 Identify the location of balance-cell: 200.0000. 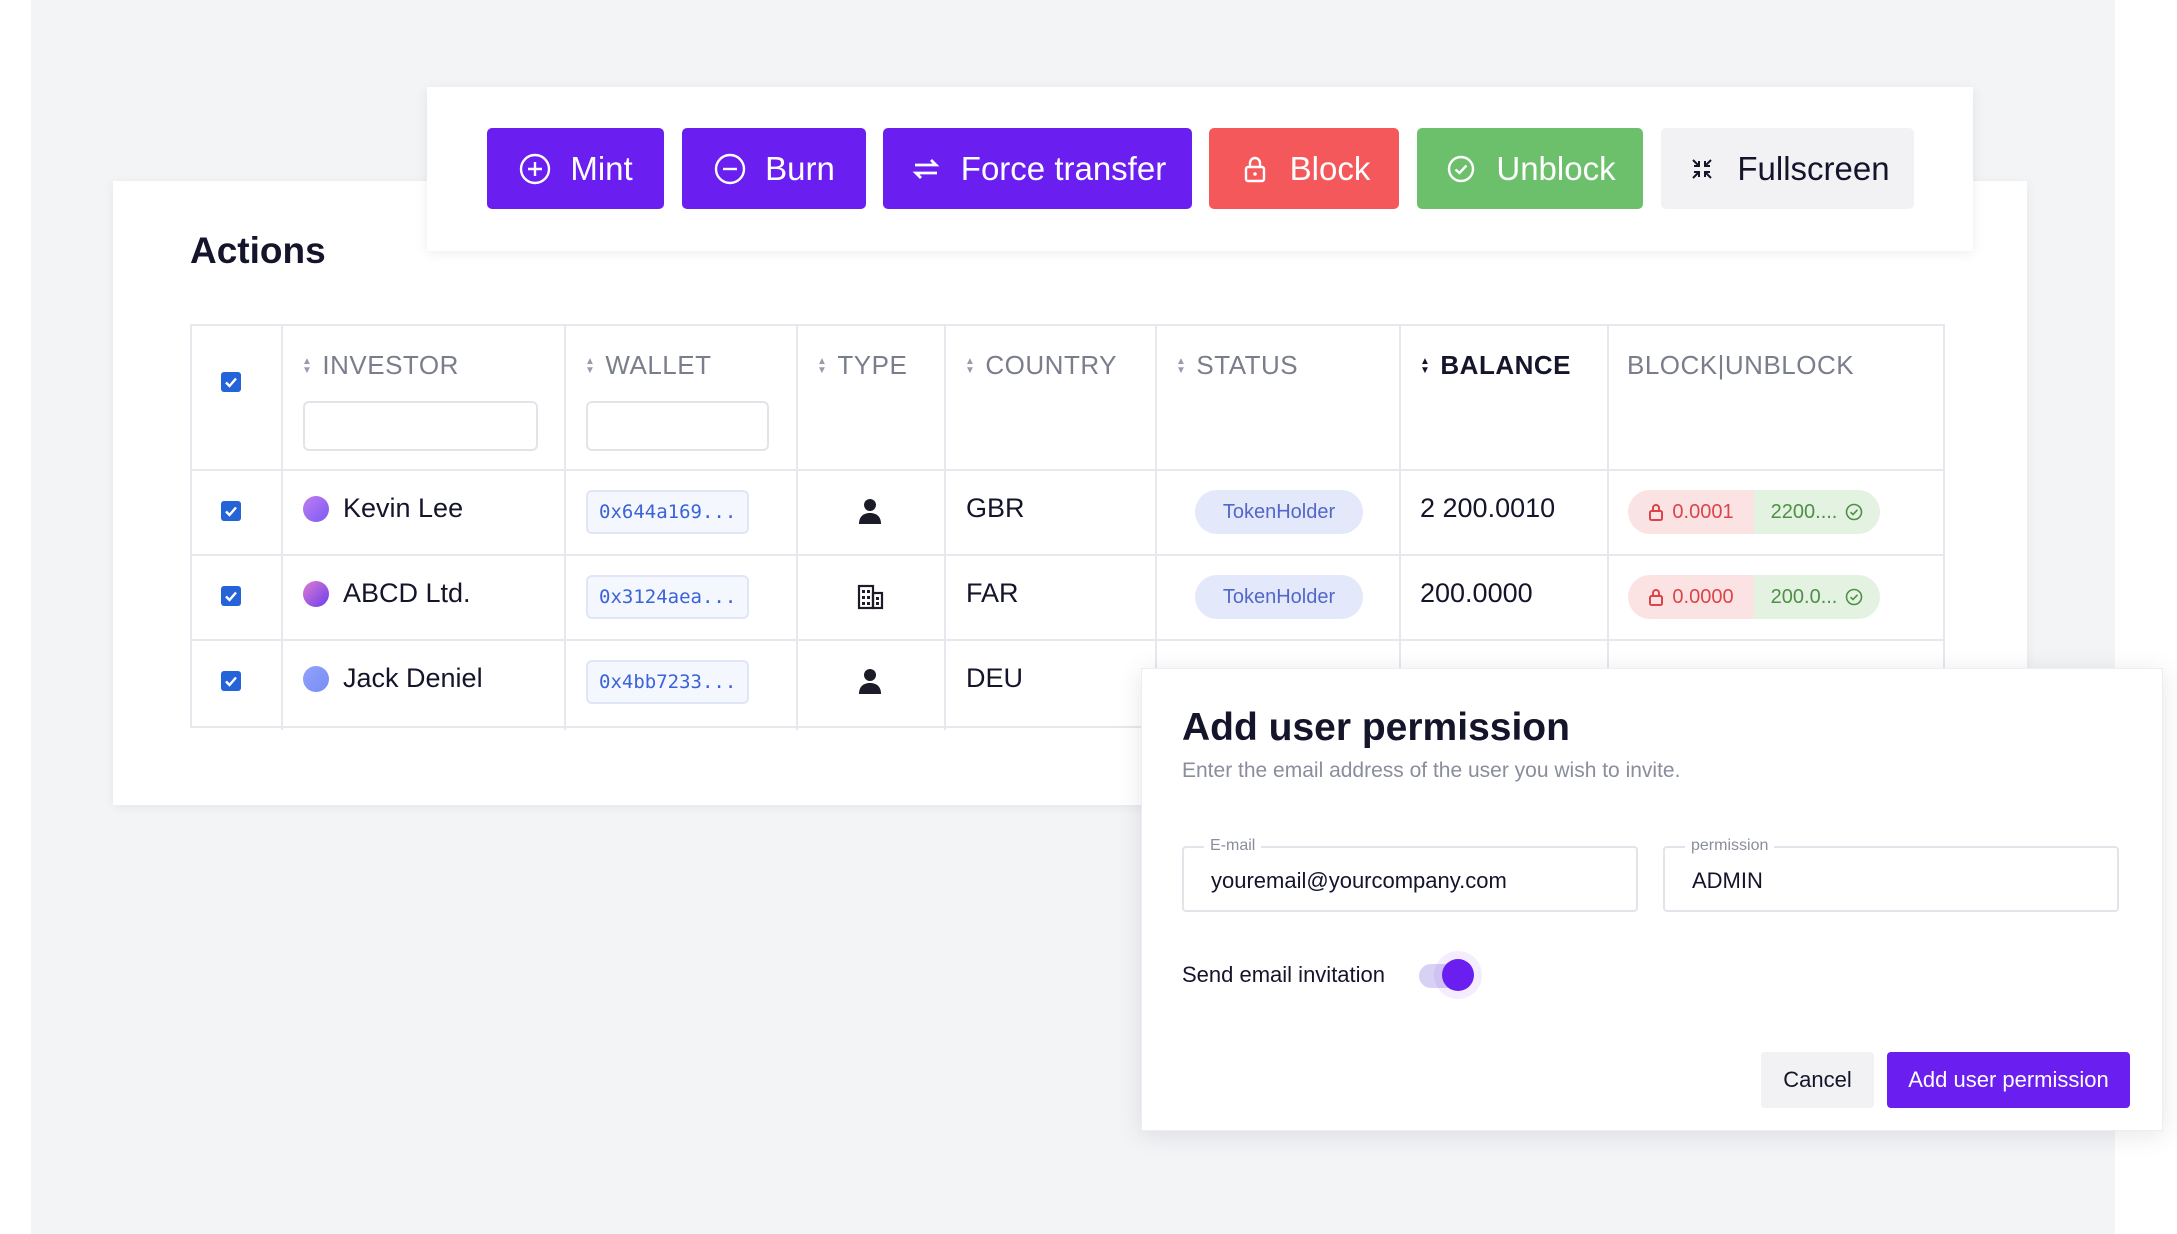
(1476, 593).